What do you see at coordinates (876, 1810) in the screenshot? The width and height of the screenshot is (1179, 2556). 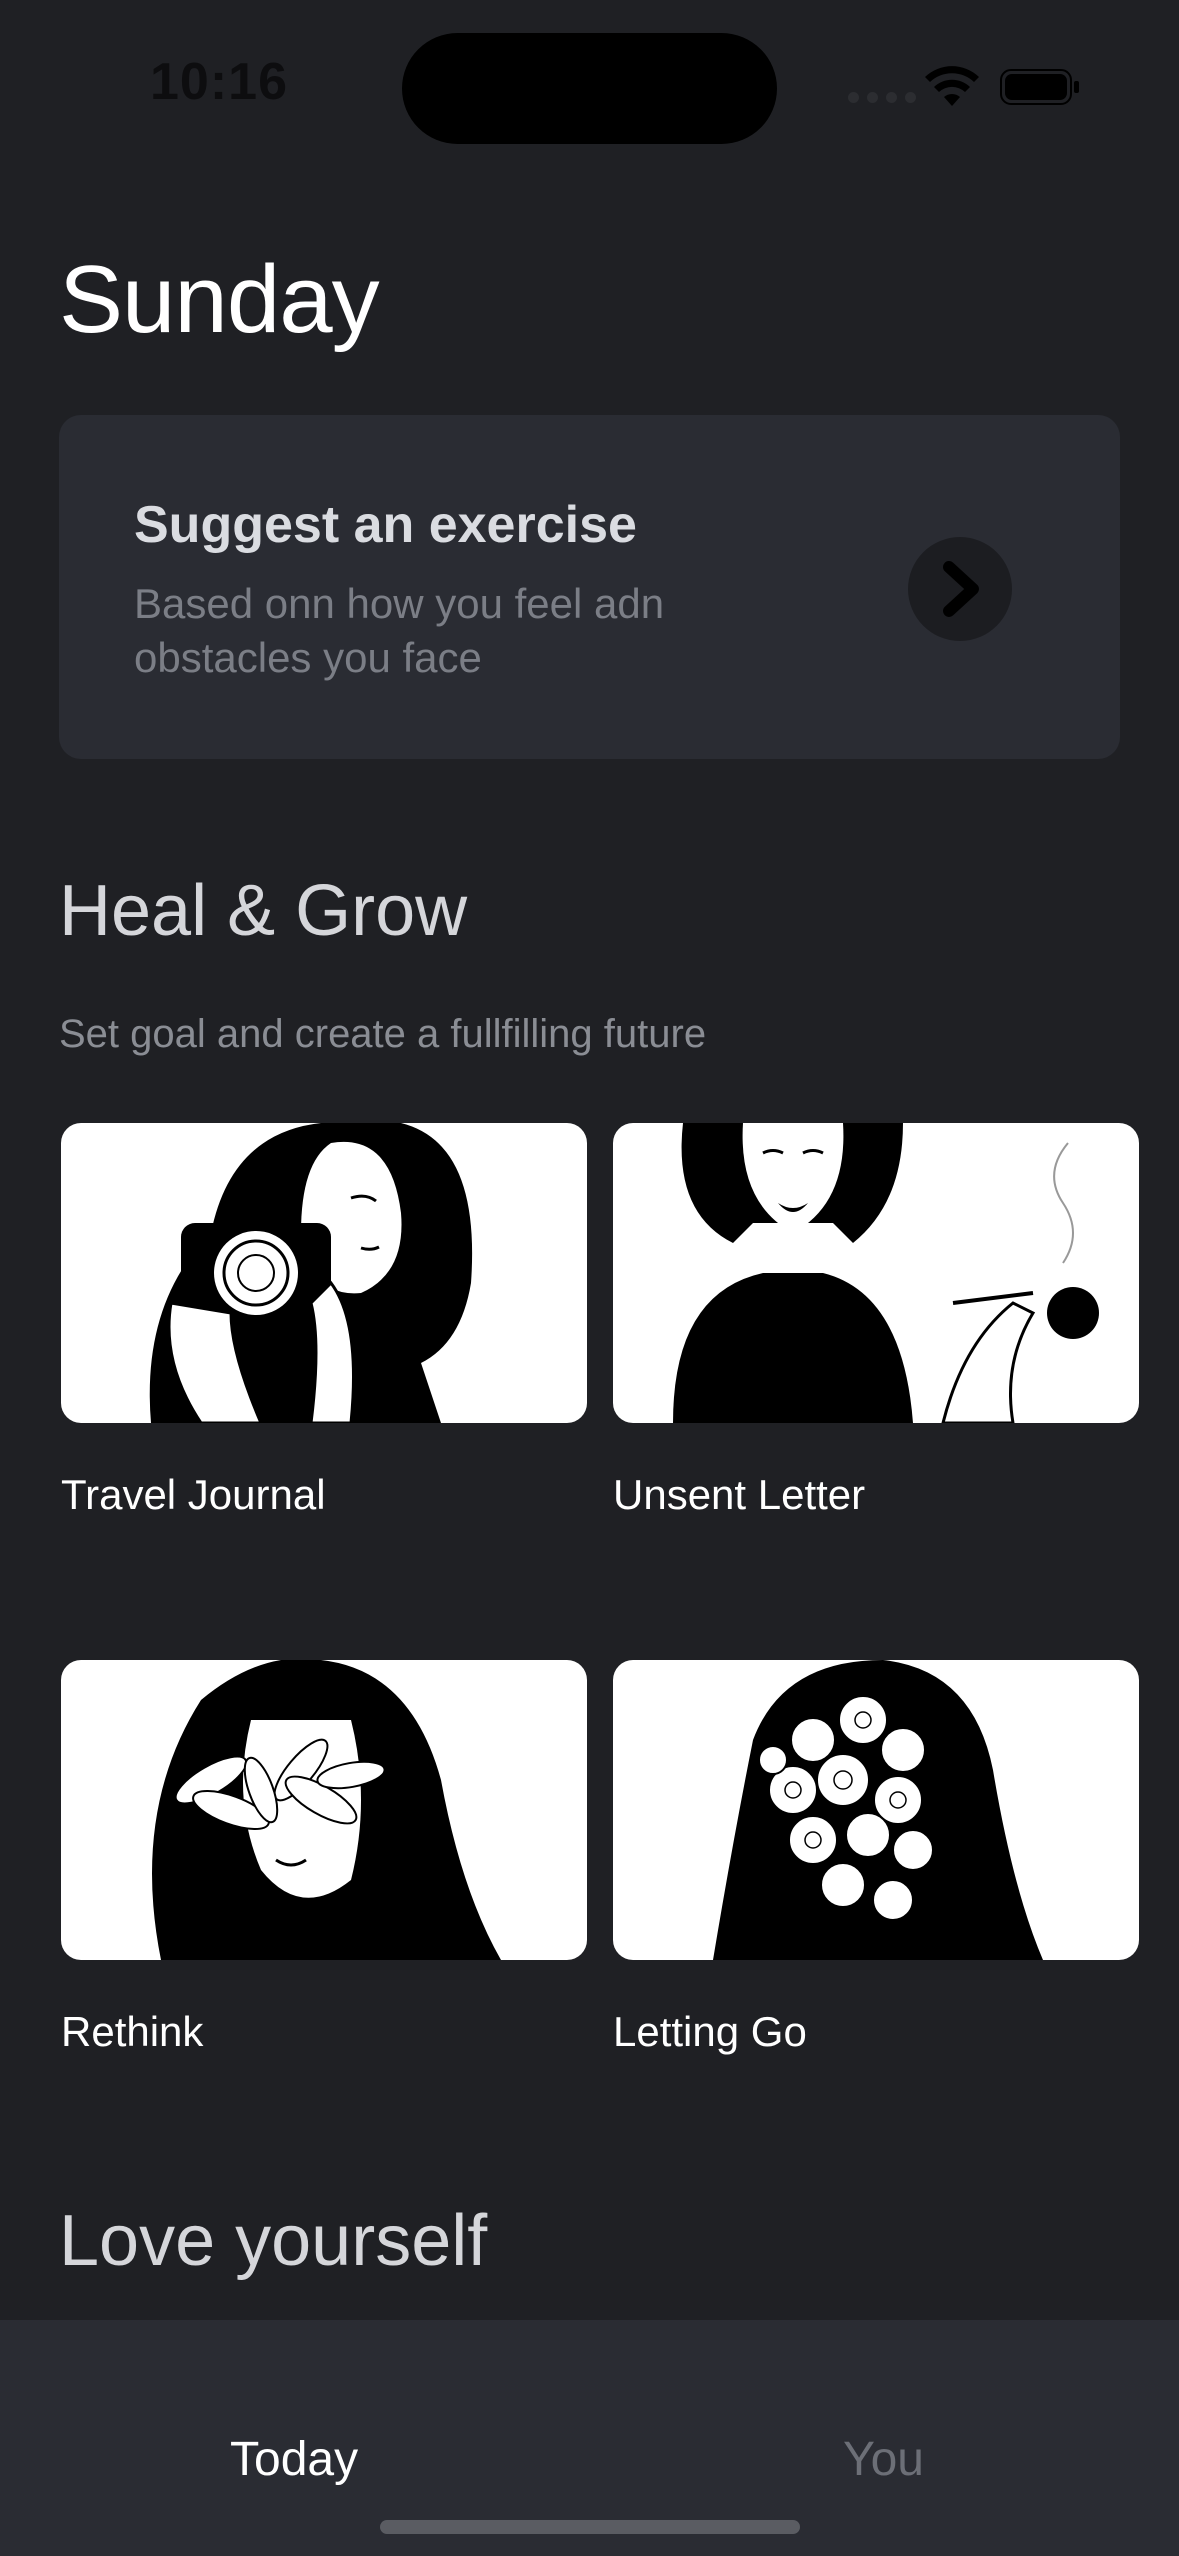 I see `woman-flower-face-illustration-image` at bounding box center [876, 1810].